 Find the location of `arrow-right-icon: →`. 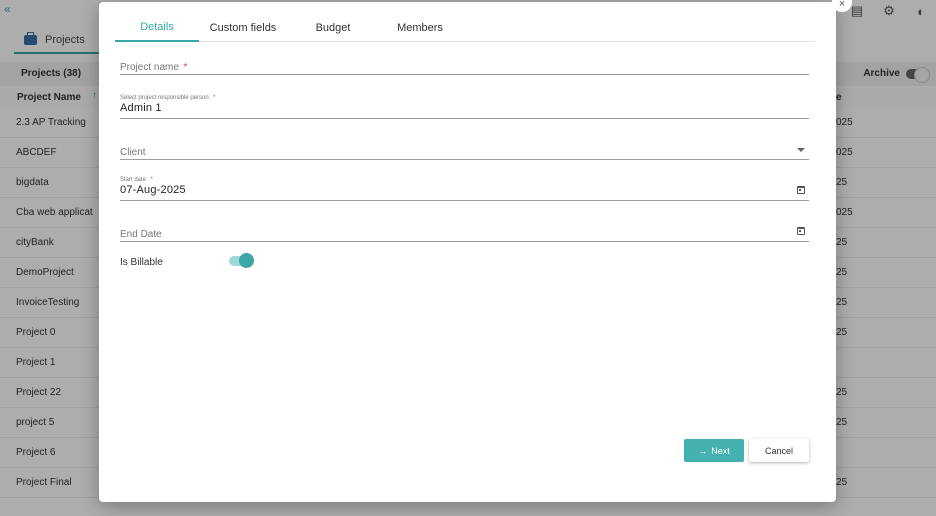

arrow-right-icon: → is located at coordinates (703, 450).